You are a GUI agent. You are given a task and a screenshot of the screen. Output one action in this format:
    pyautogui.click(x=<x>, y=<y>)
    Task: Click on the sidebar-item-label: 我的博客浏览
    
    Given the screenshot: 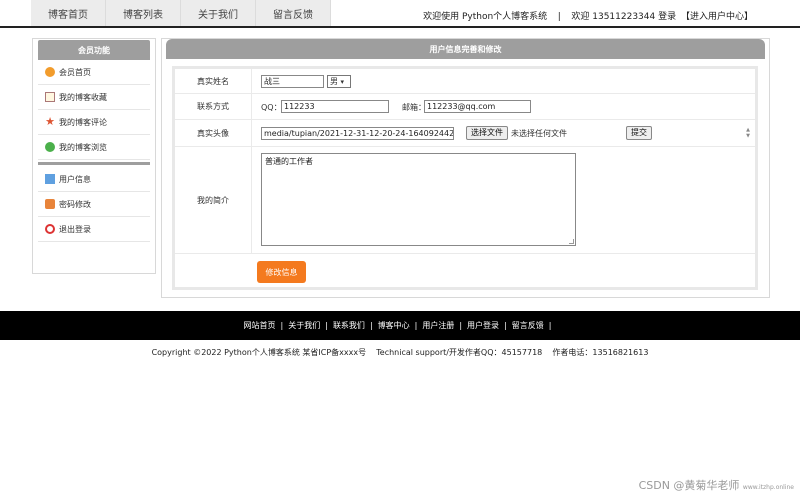 What is the action you would take?
    pyautogui.click(x=83, y=147)
    